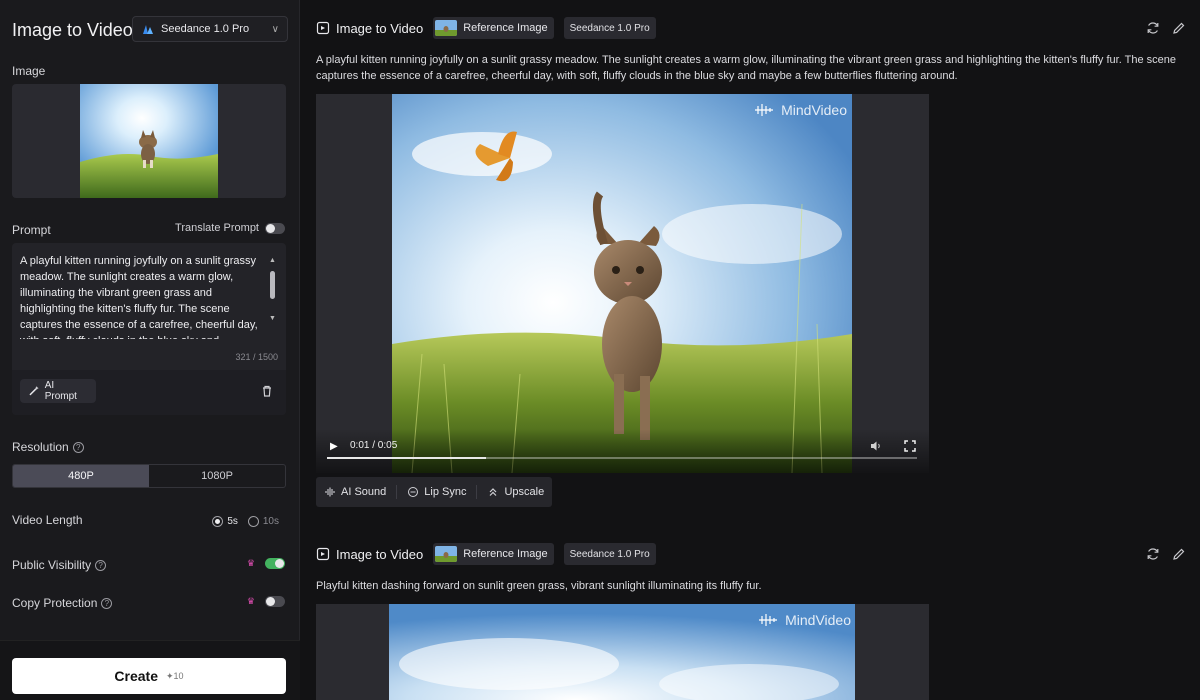  I want to click on ai-sound-button: AI Sound, so click(355, 492).